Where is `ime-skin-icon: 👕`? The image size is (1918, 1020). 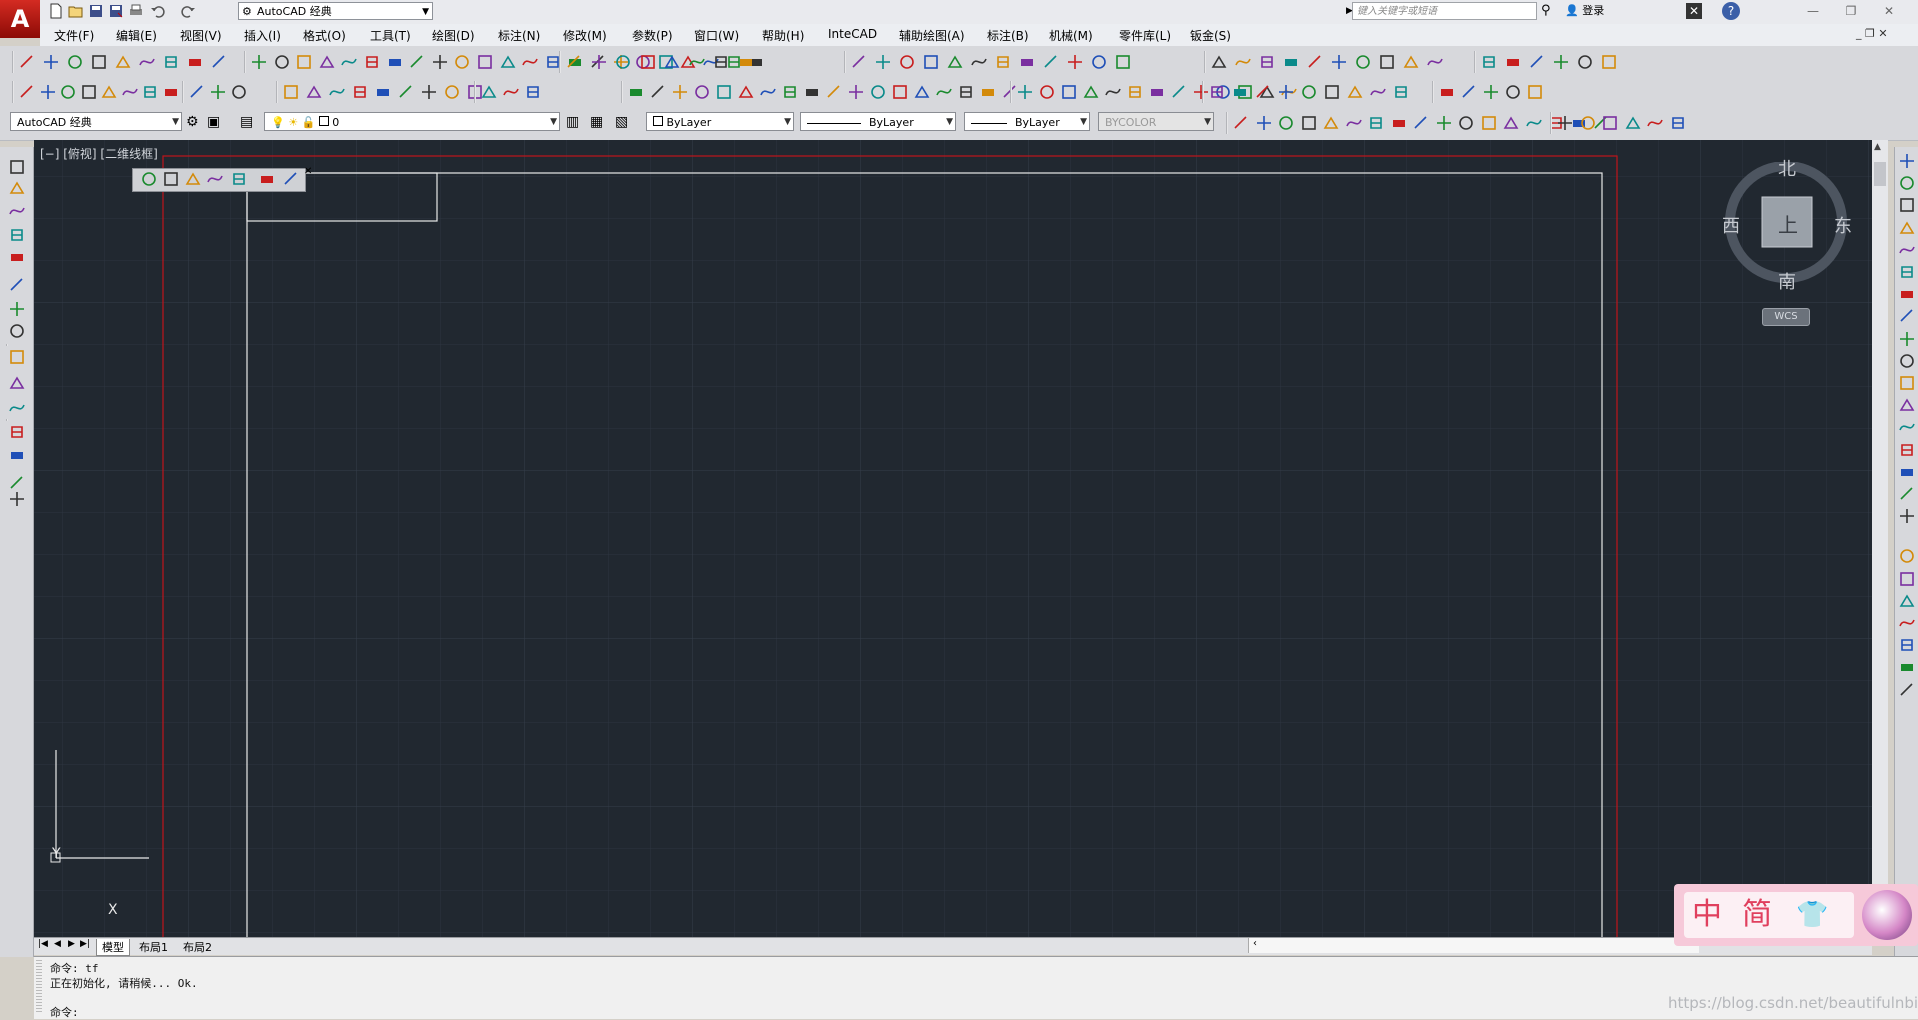 ime-skin-icon: 👕 is located at coordinates (1812, 915).